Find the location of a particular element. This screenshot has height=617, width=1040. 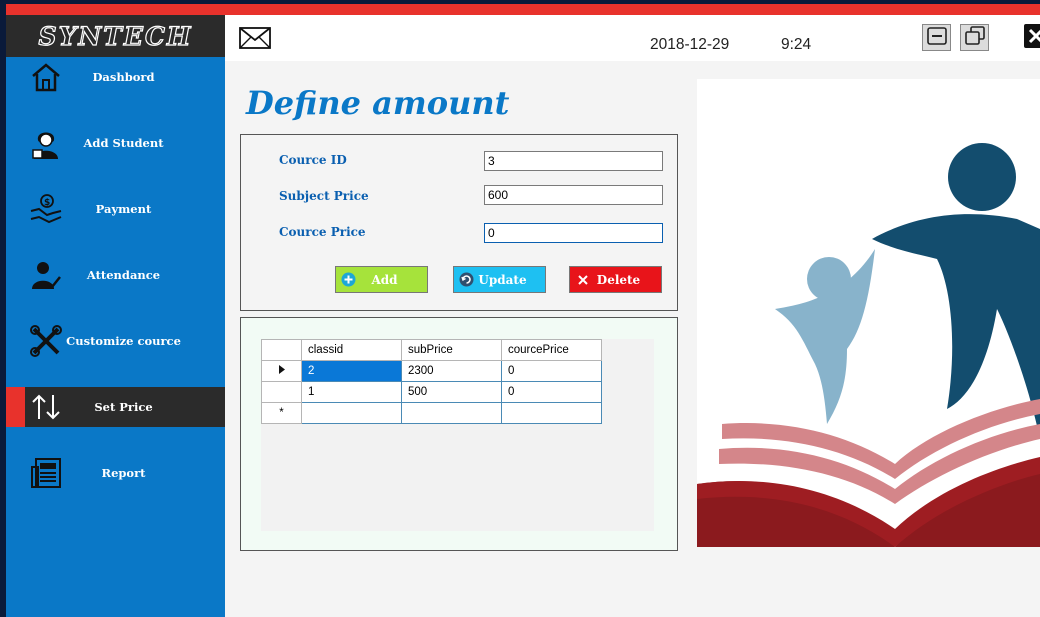

refresh-icon is located at coordinates (466, 279).